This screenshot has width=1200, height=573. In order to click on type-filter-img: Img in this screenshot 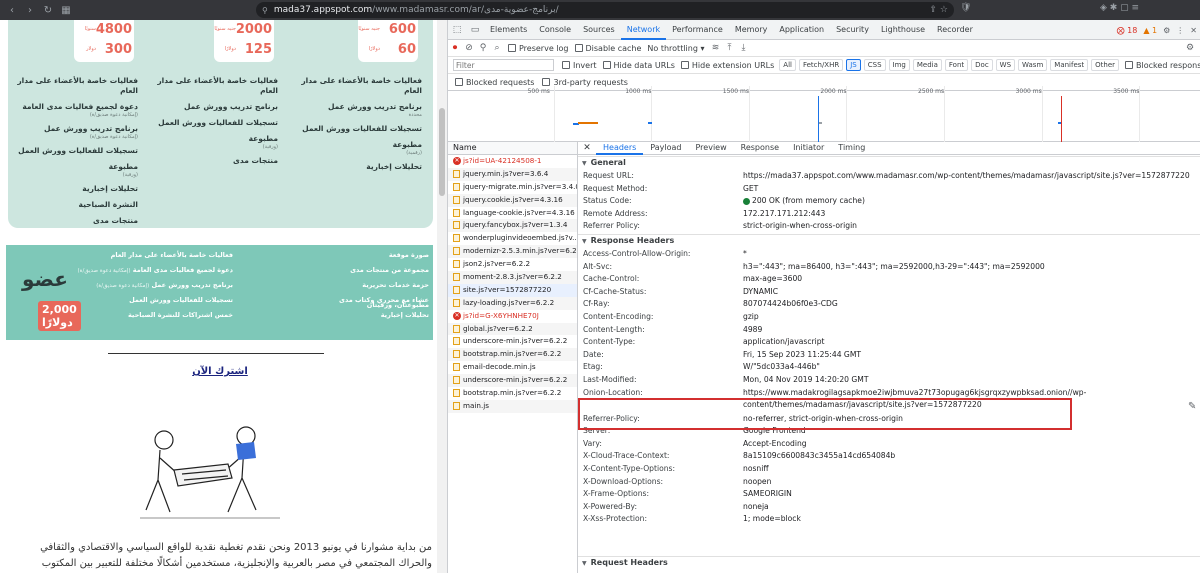, I will do `click(899, 65)`.